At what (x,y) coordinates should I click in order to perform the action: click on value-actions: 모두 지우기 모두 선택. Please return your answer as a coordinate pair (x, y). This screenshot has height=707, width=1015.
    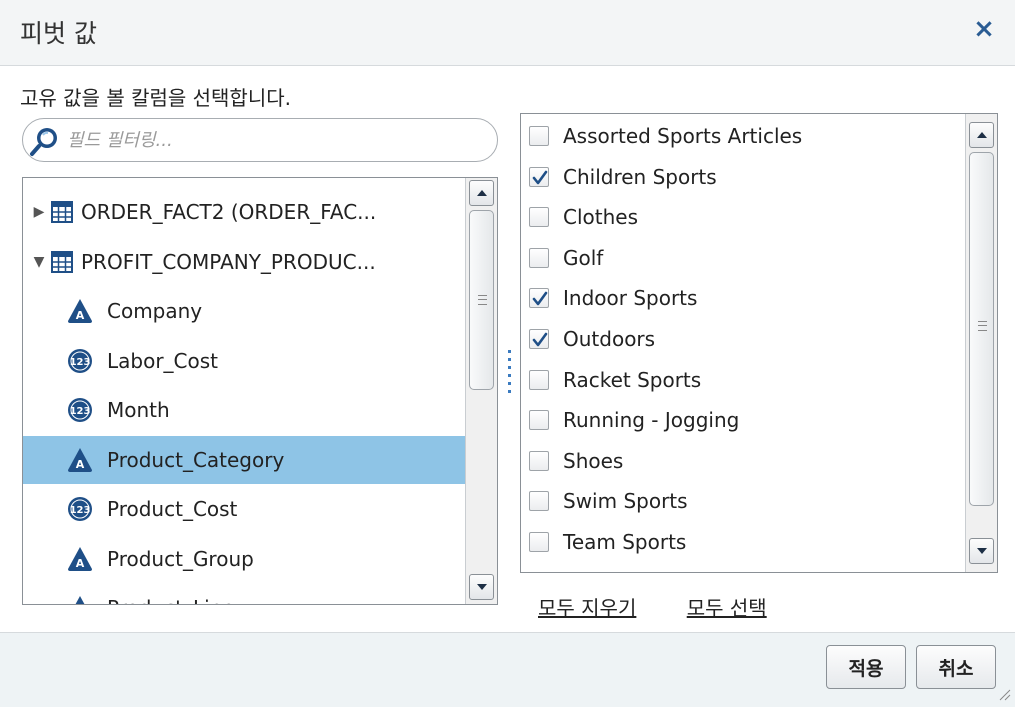
    Looking at the image, I should click on (674, 606).